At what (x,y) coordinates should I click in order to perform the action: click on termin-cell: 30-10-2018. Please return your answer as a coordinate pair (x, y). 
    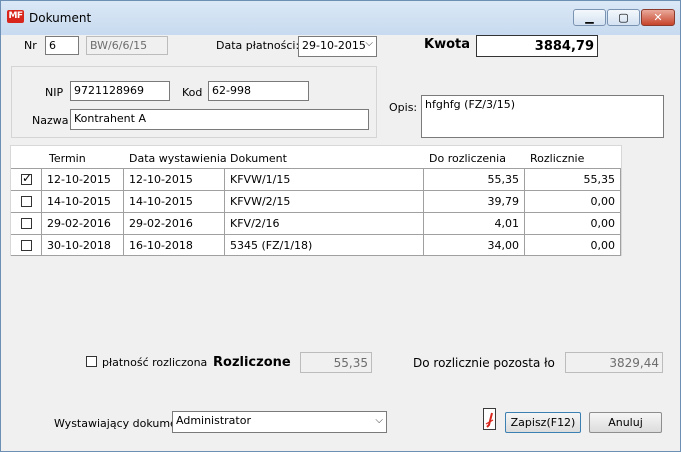
    Looking at the image, I should click on (83, 245).